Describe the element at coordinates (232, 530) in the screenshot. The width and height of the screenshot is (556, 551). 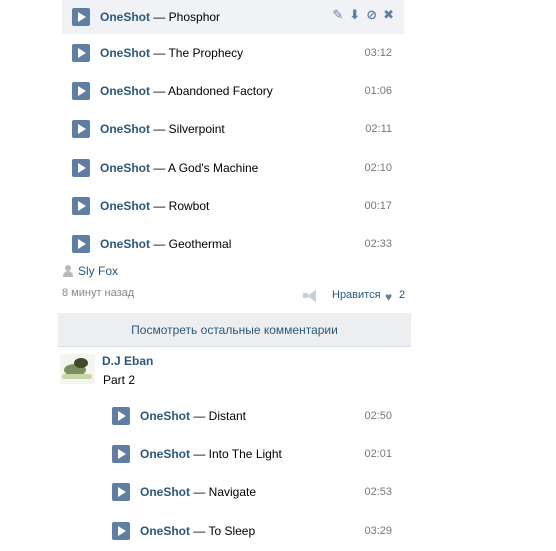
I see `track-name: To Sleep` at that location.